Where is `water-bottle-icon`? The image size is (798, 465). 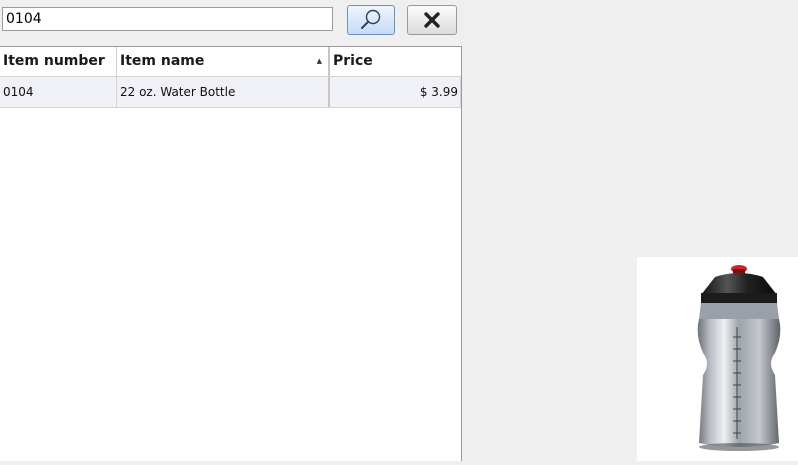
water-bottle-icon is located at coordinates (739, 358).